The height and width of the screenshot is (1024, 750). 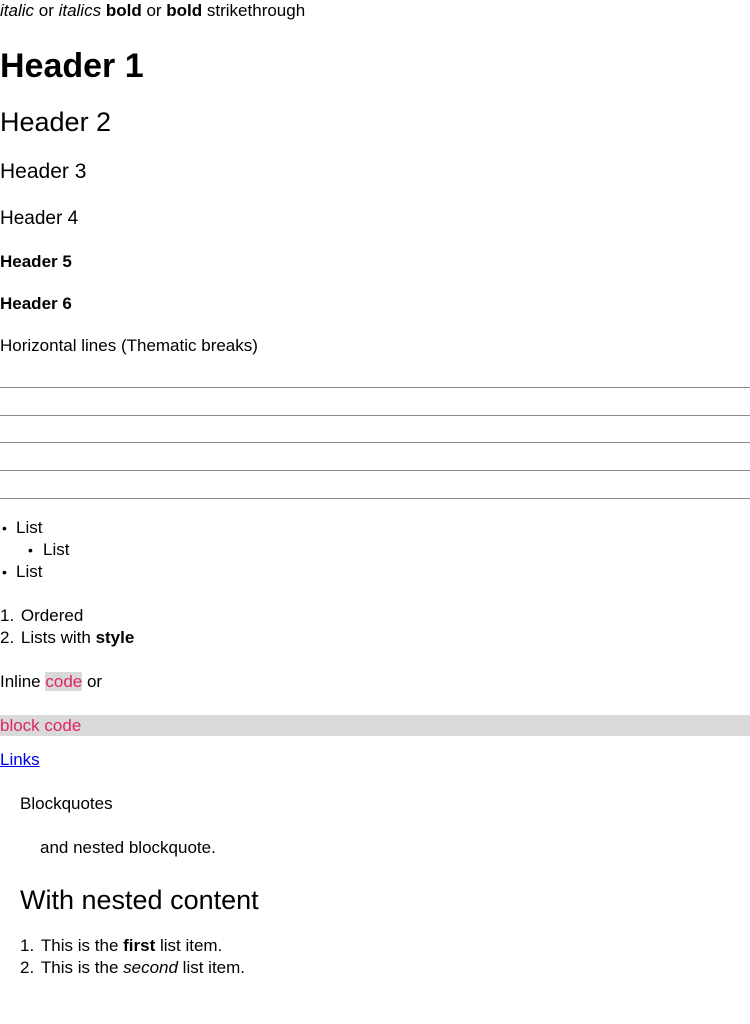 I want to click on list-item: 2. This is the second list item., so click(x=132, y=968).